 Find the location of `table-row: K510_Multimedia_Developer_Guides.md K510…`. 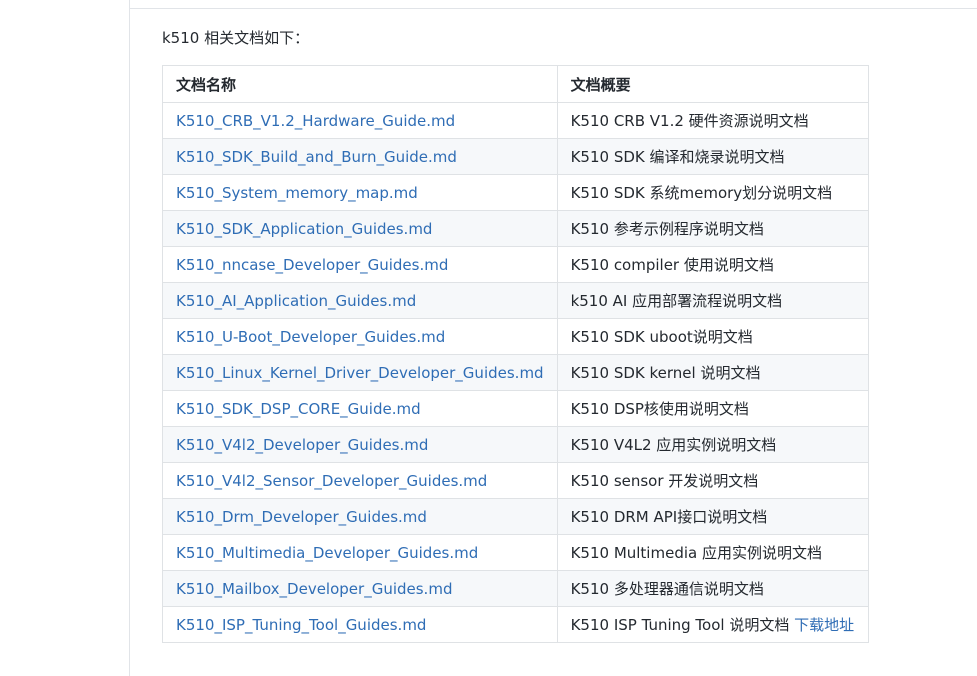

table-row: K510_Multimedia_Developer_Guides.md K510… is located at coordinates (515, 552).